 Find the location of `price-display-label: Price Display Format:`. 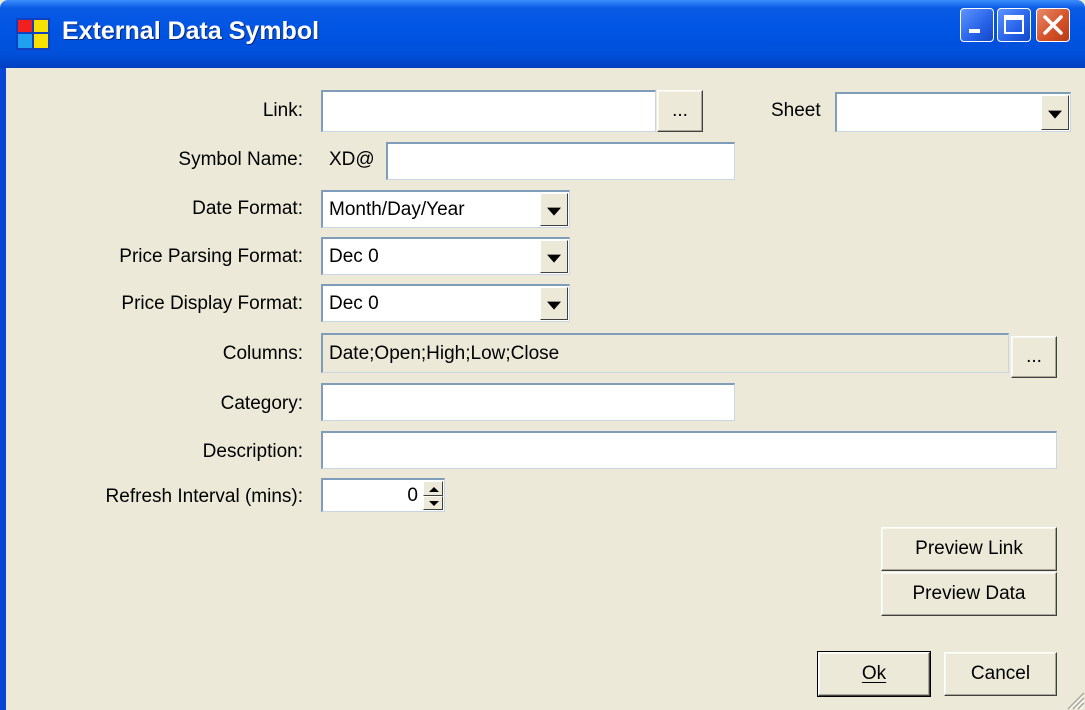

price-display-label: Price Display Format: is located at coordinates (212, 303).